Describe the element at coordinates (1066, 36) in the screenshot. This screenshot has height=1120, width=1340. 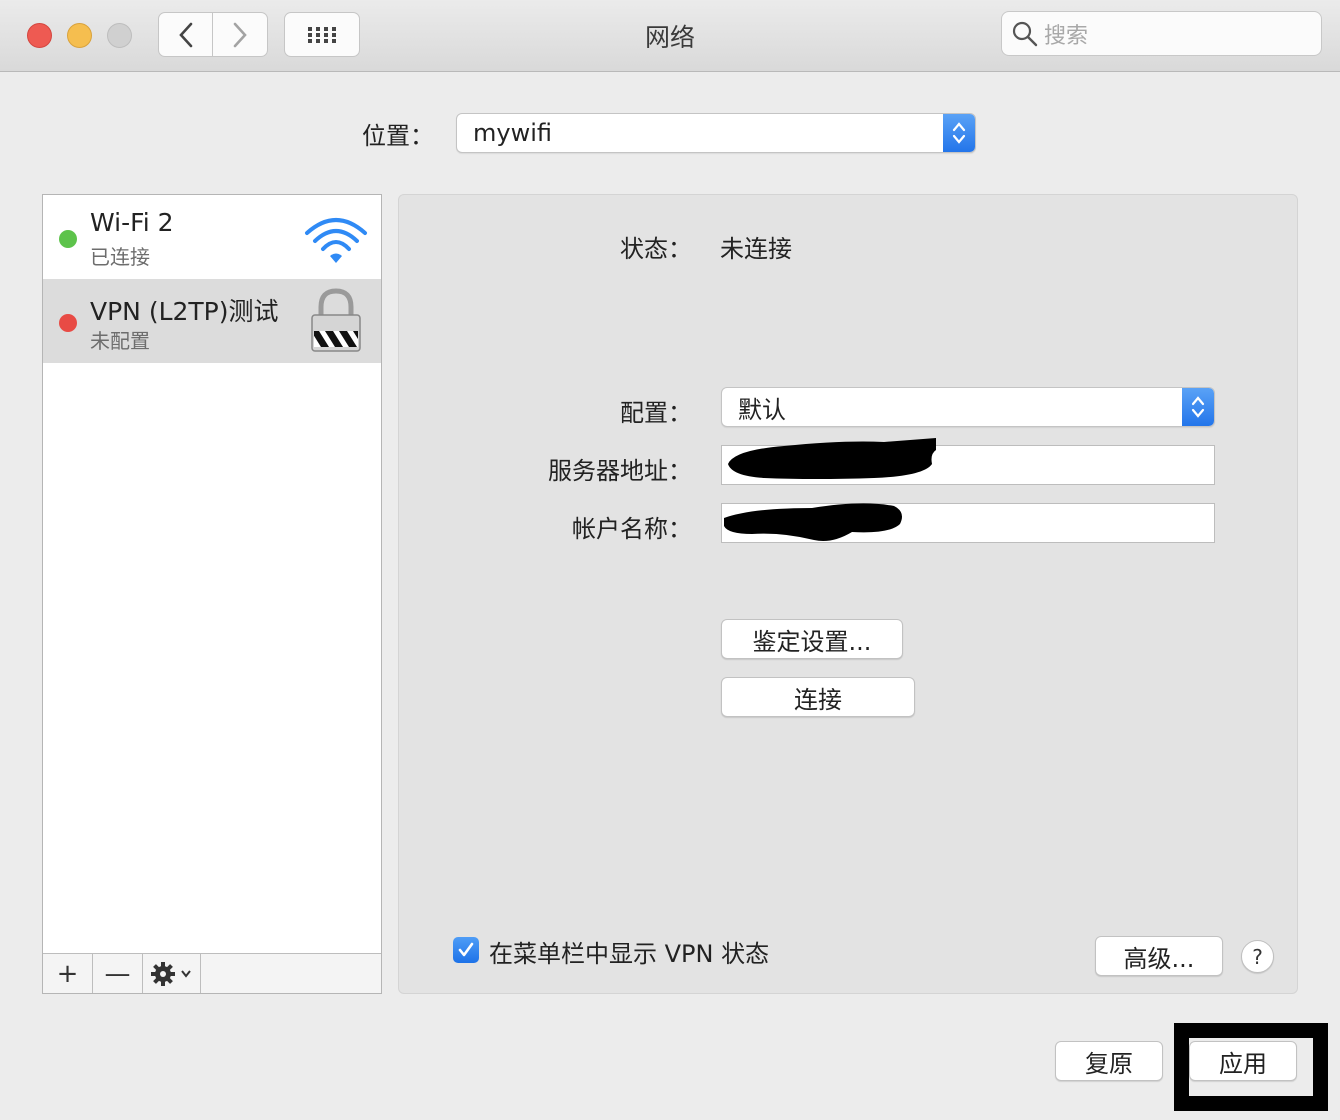
I see `search-placeholder: 搜索` at that location.